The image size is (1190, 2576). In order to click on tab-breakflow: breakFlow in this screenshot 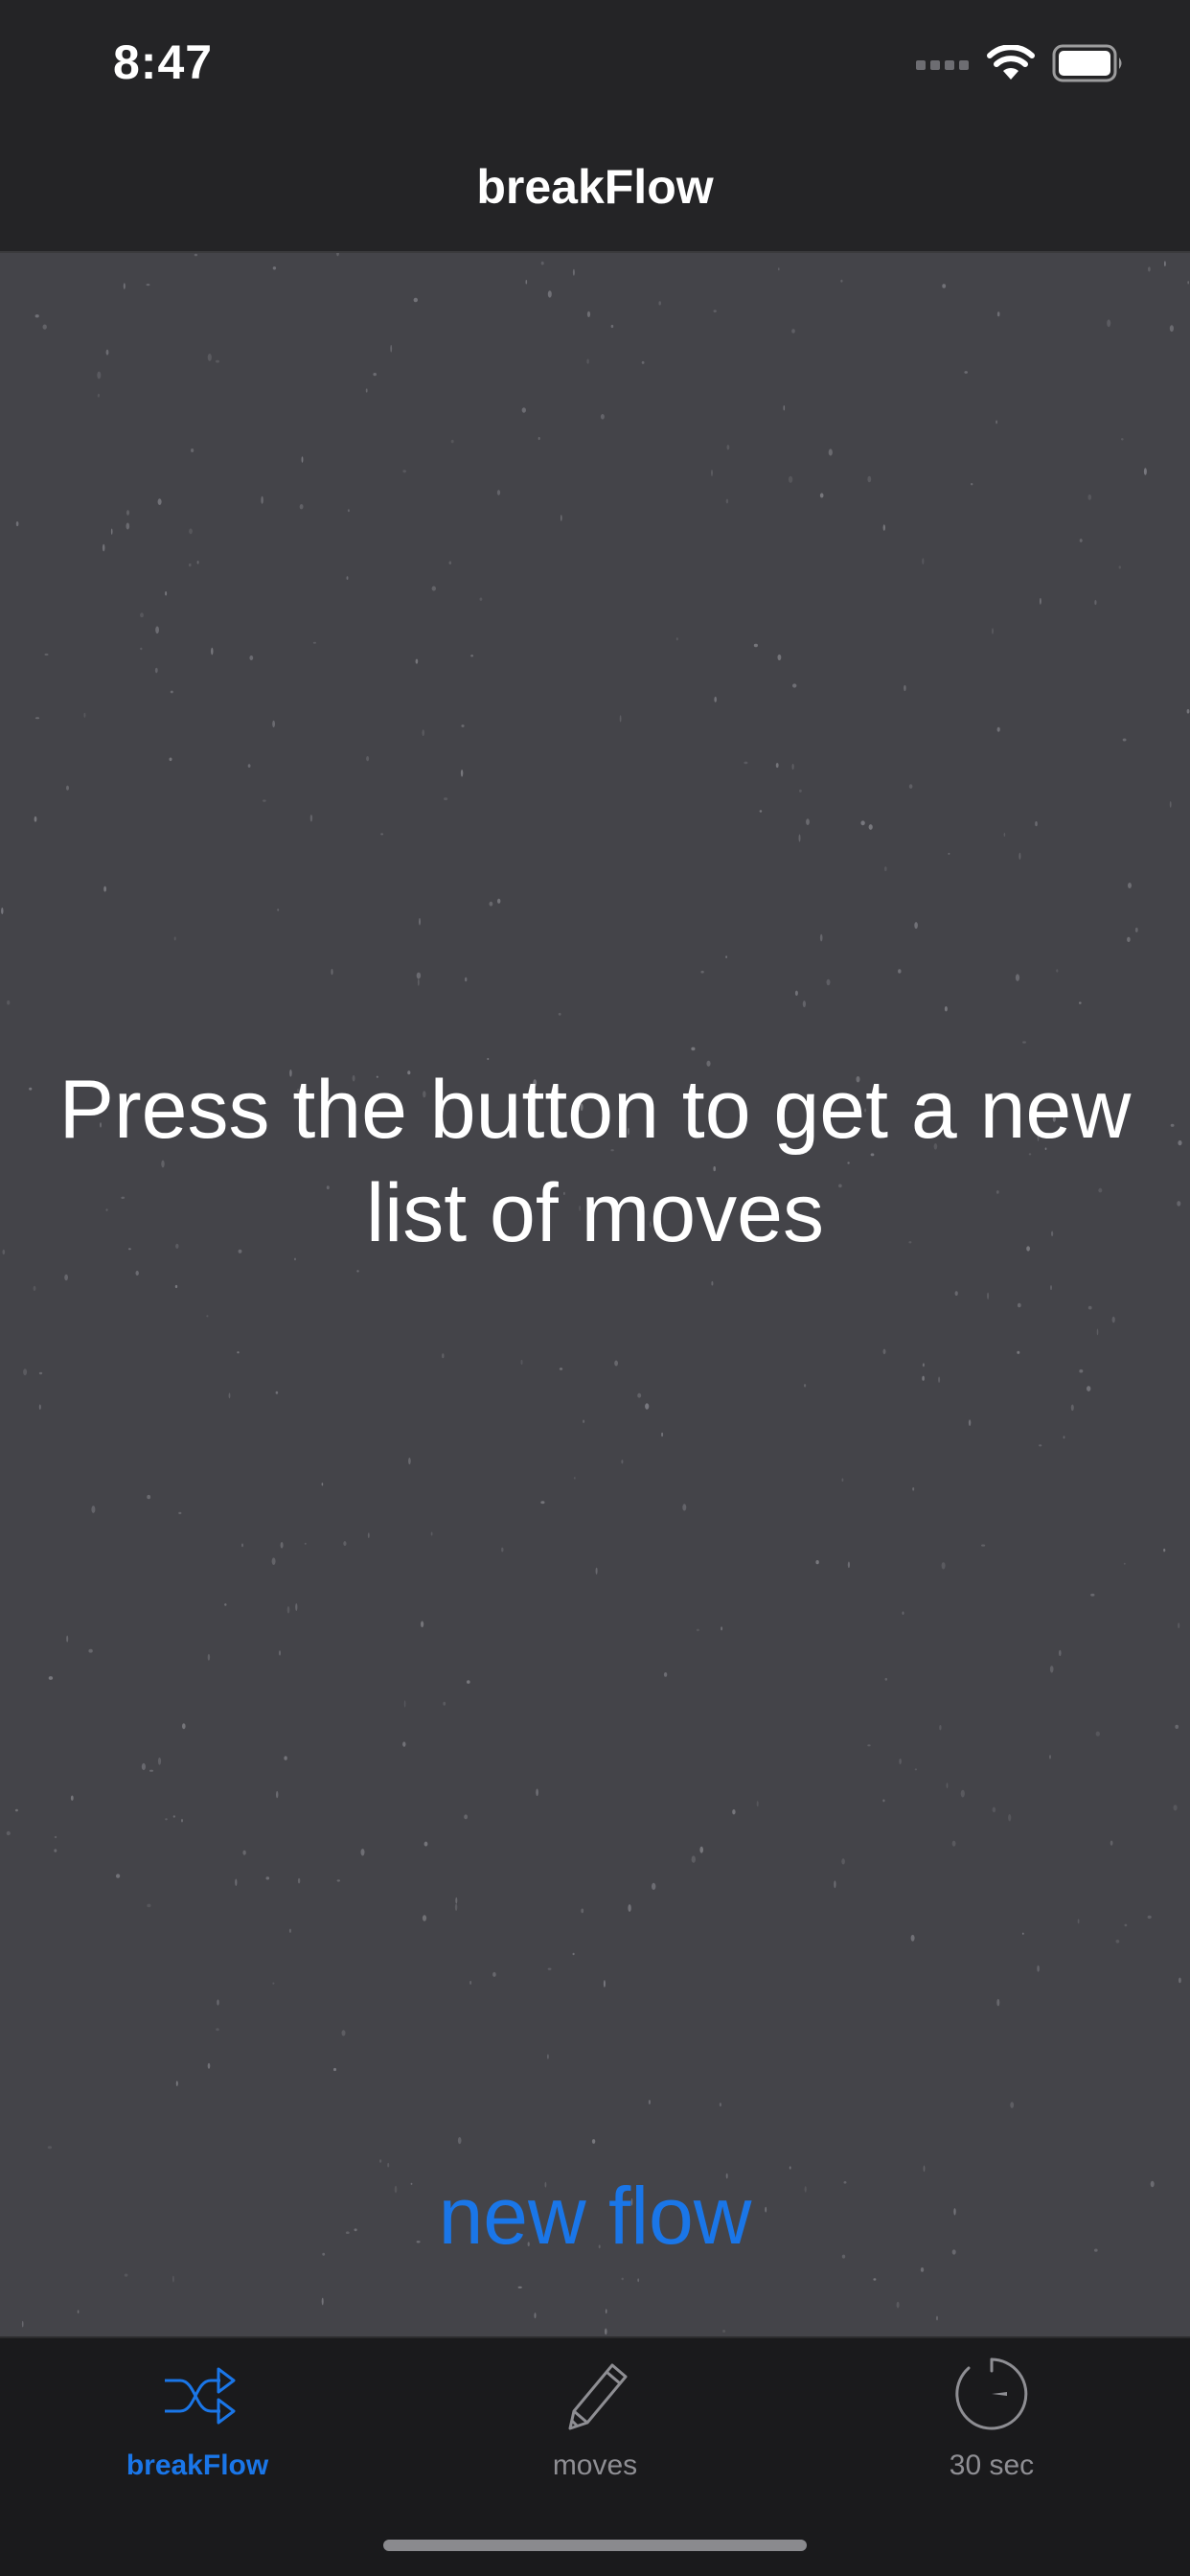, I will do `click(198, 2418)`.